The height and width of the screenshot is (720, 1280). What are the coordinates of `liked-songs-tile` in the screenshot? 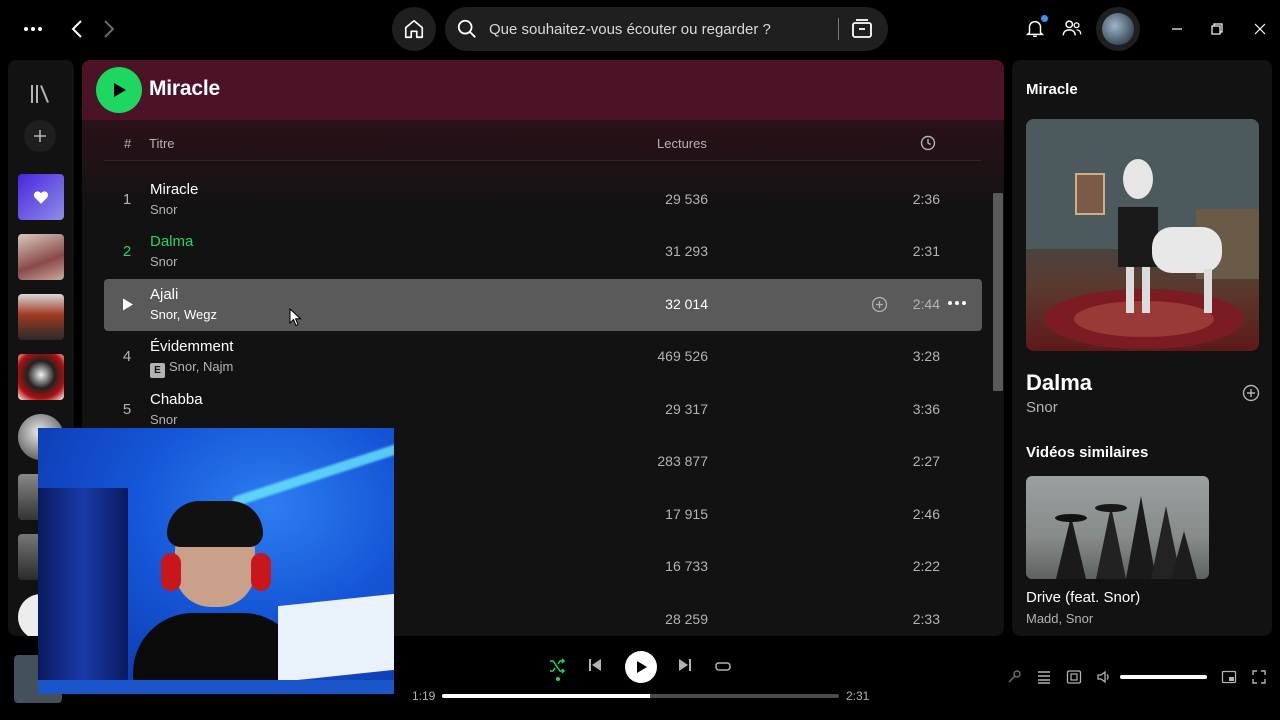 It's located at (41, 197).